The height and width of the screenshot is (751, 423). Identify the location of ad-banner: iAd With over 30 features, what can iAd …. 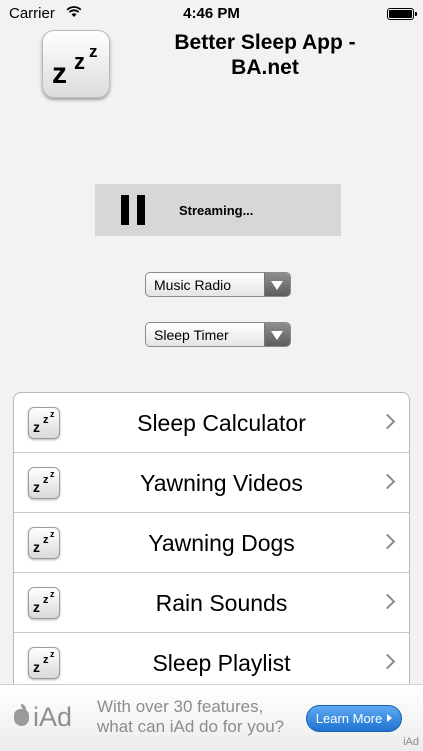
(211, 717).